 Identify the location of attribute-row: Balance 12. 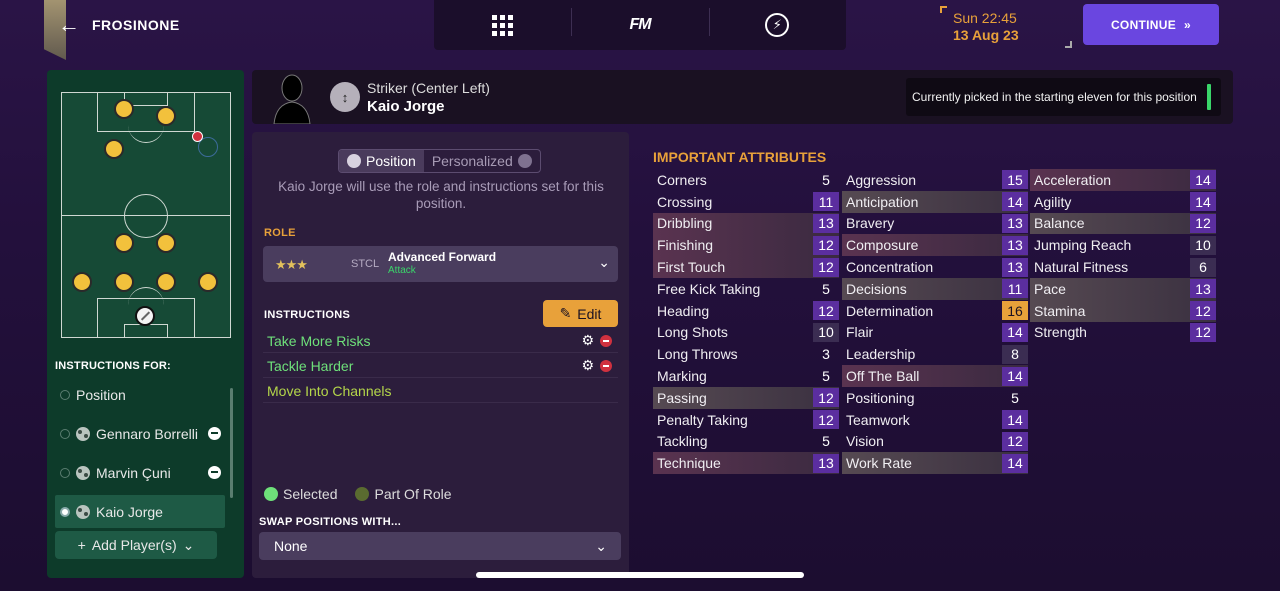
(1123, 223).